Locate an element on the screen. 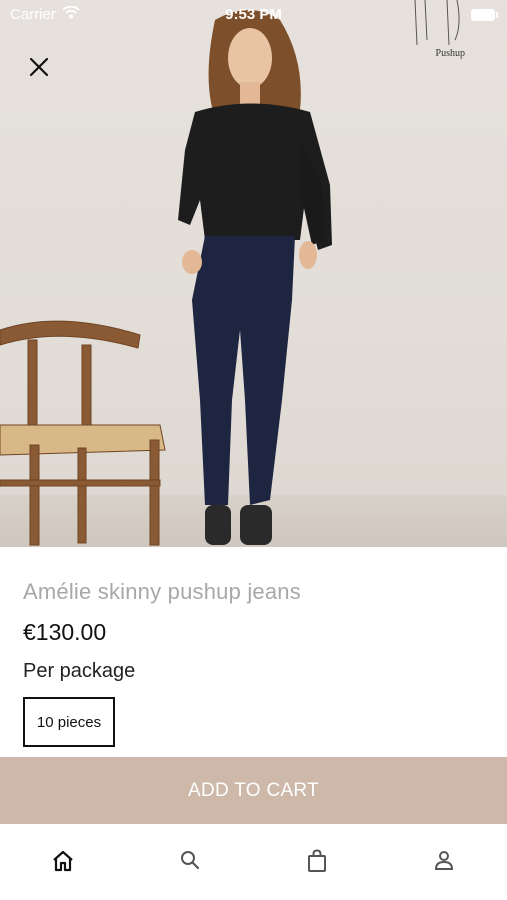  tab-bar is located at coordinates (253, 862).